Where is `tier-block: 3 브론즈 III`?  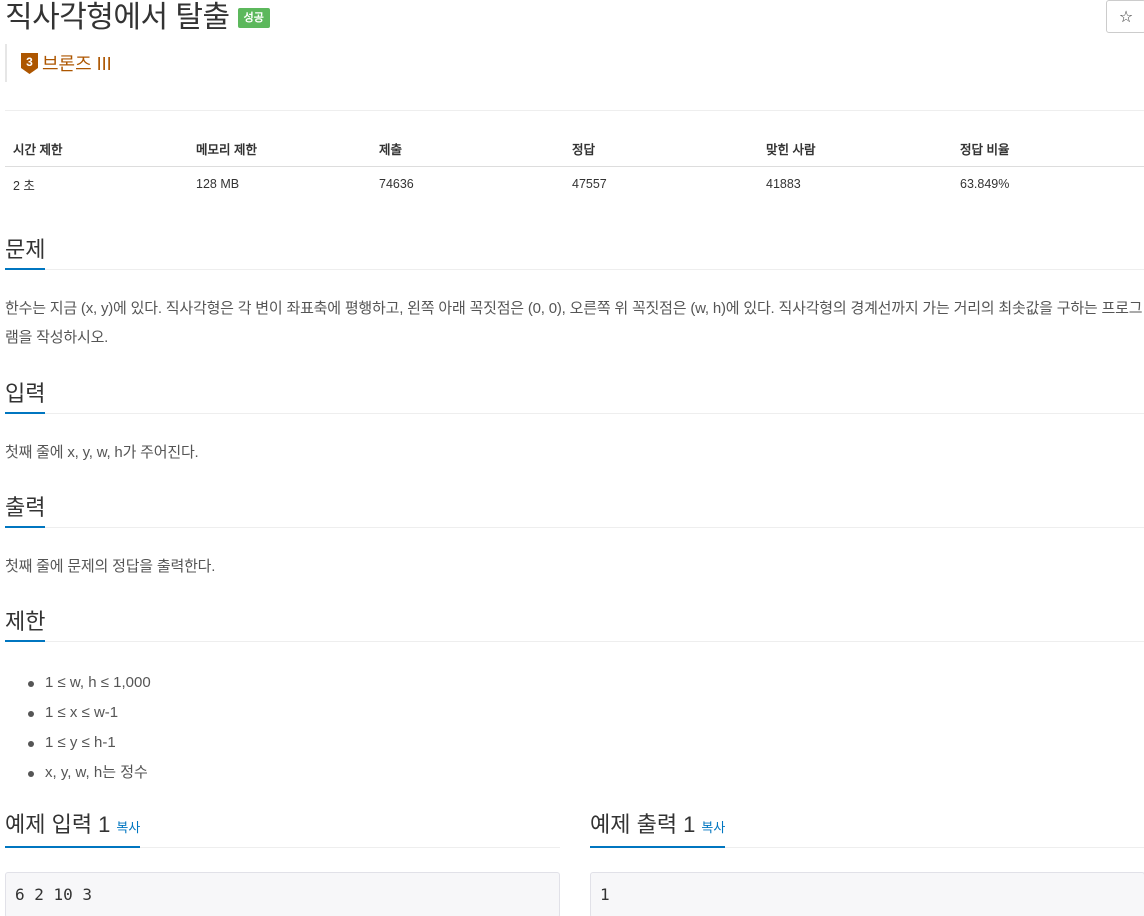 tier-block: 3 브론즈 III is located at coordinates (58, 63).